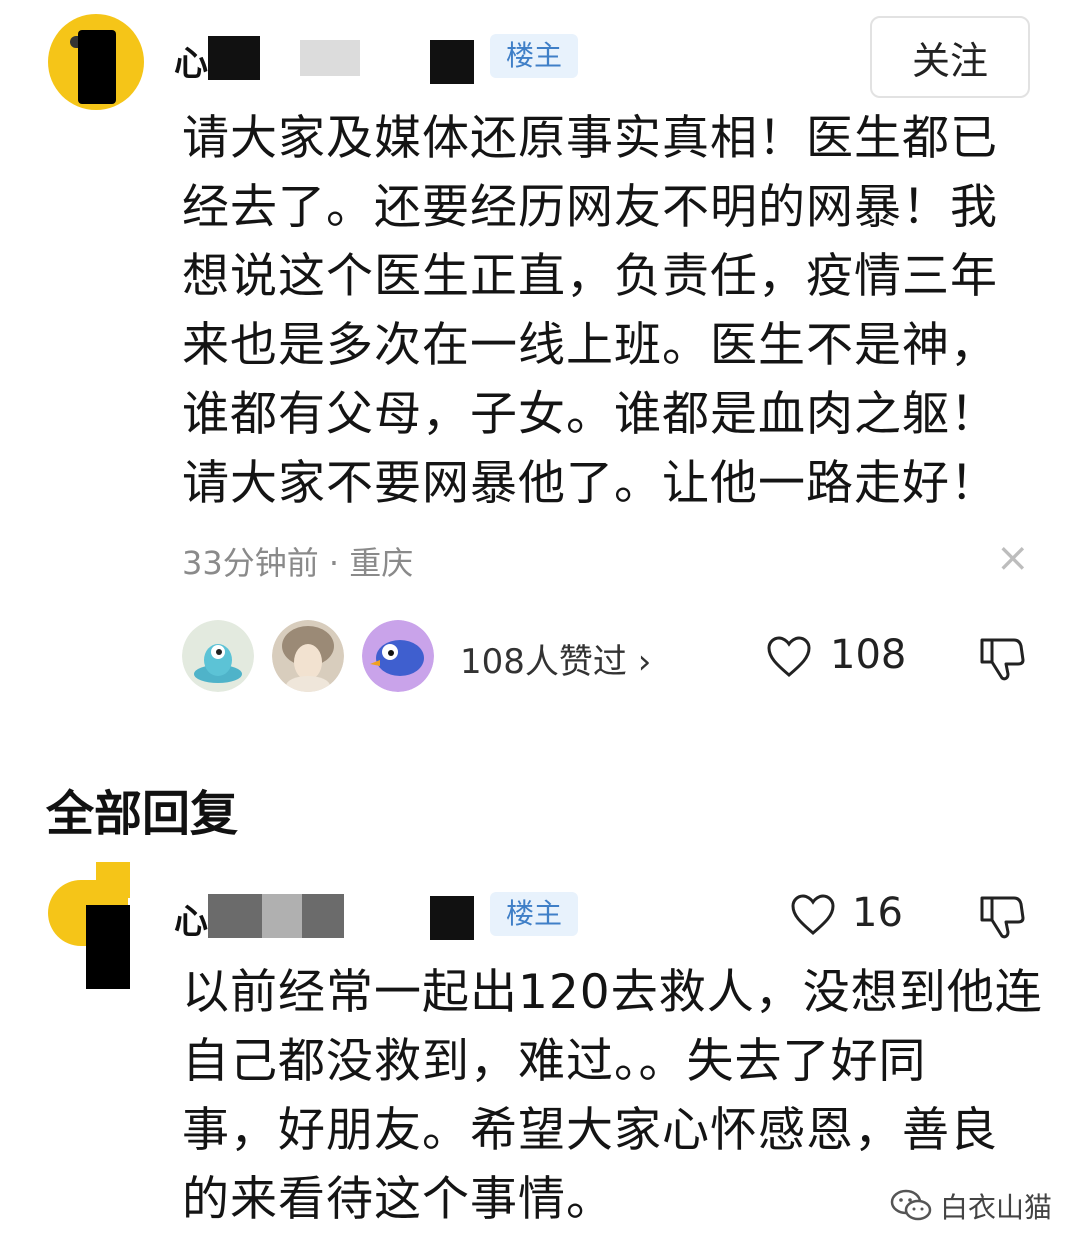 This screenshot has width=1080, height=1254. What do you see at coordinates (950, 57) in the screenshot?
I see `follow-button: 关注` at bounding box center [950, 57].